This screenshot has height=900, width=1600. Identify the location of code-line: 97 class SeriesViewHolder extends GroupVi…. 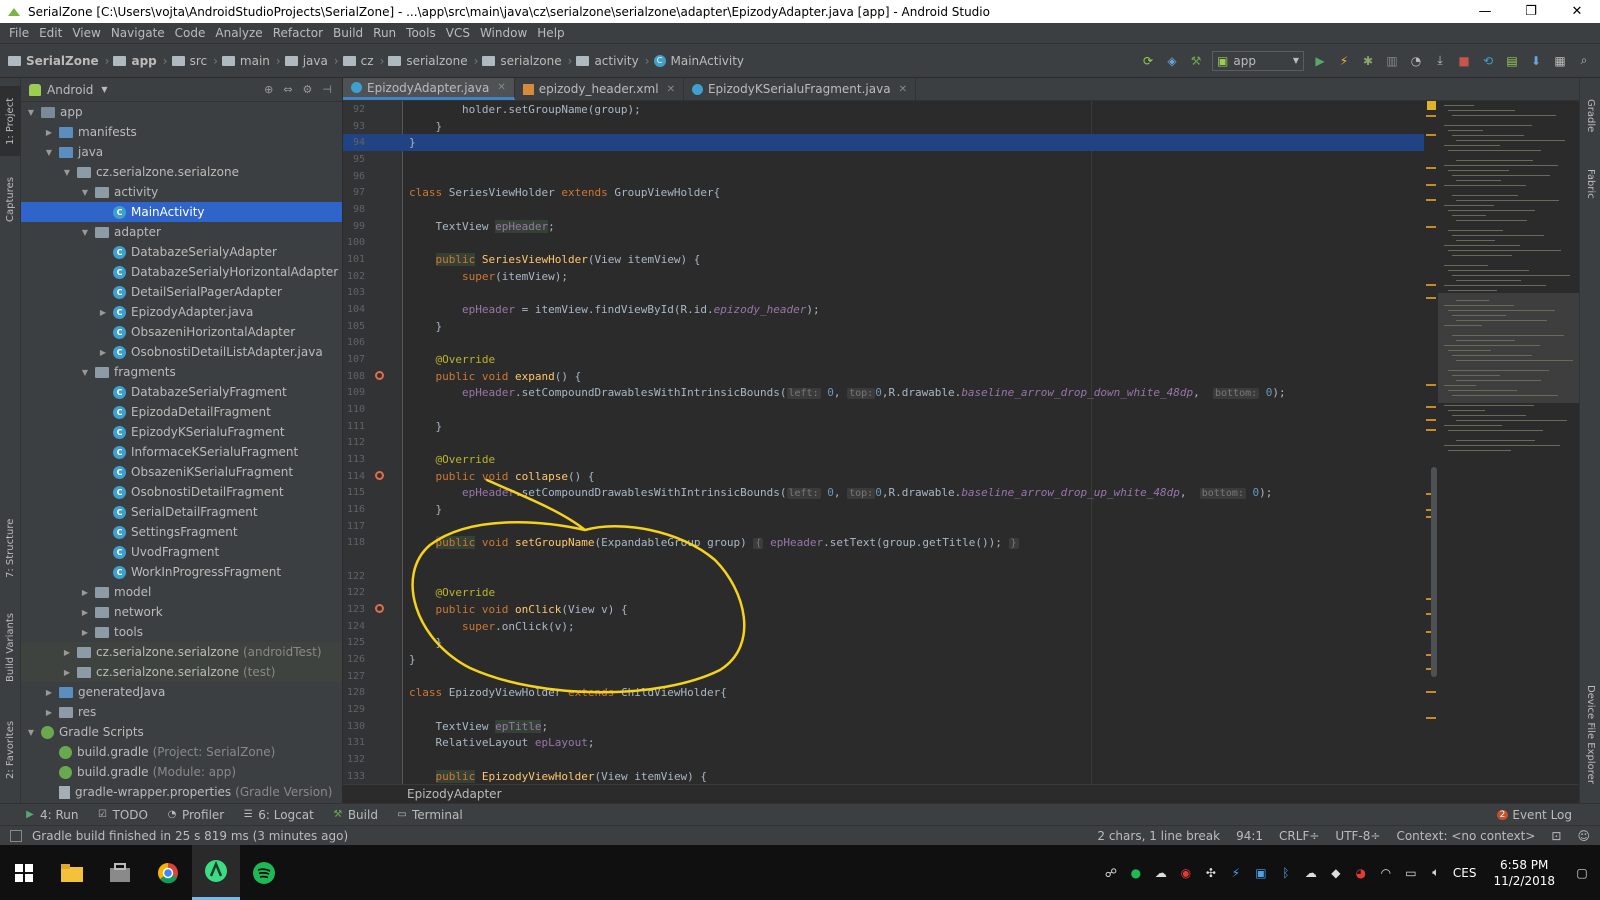
(891, 192).